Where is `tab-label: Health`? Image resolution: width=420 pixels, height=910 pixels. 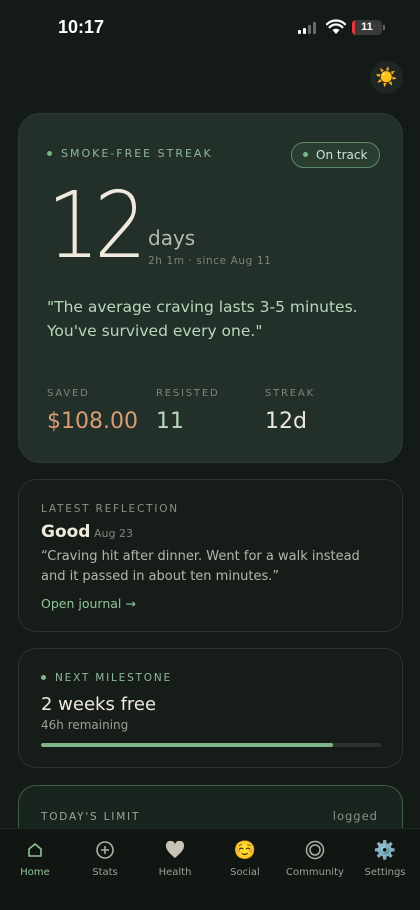 tab-label: Health is located at coordinates (175, 872).